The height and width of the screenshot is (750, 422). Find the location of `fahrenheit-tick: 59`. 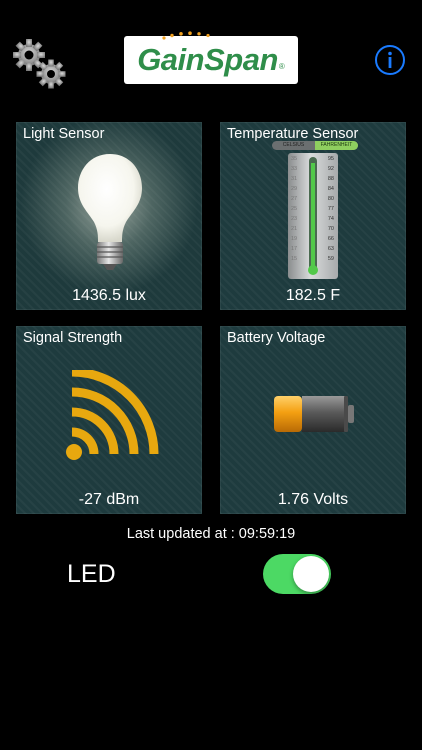

fahrenheit-tick: 59 is located at coordinates (330, 259).